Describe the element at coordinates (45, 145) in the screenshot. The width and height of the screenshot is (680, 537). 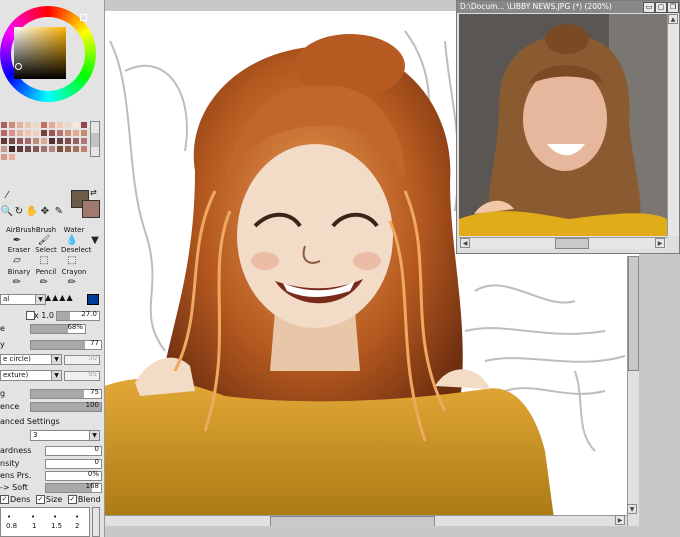
I see `color-palette` at that location.